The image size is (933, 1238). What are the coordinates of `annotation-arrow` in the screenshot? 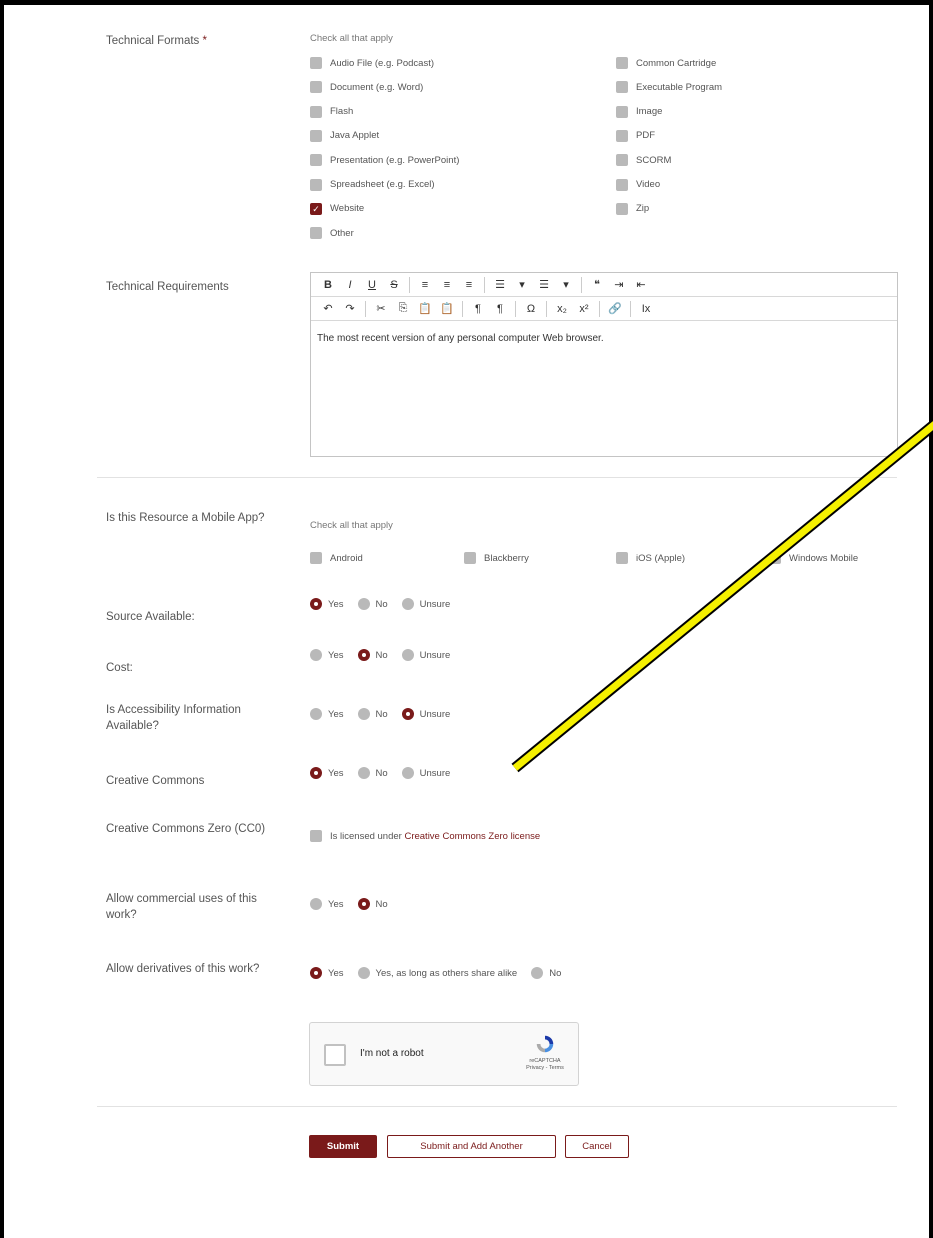 It's located at (722, 596).